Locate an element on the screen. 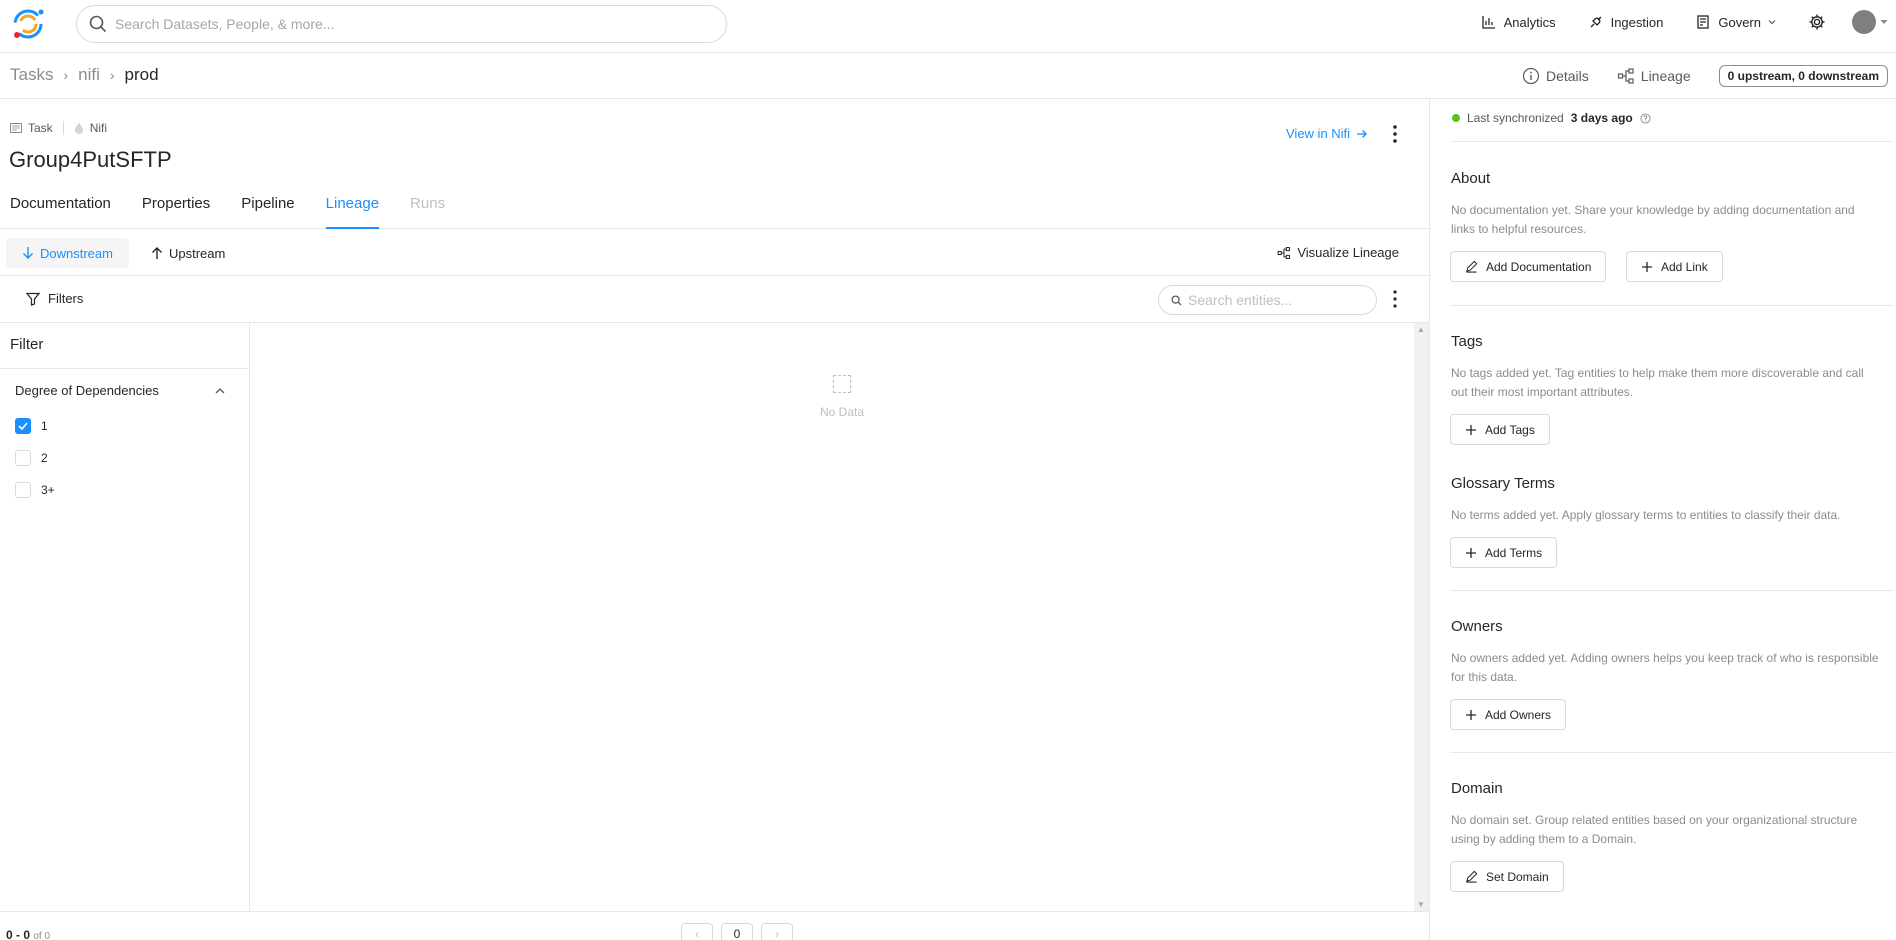 The height and width of the screenshot is (940, 1896). add-owners-button: Add Owners is located at coordinates (1508, 714).